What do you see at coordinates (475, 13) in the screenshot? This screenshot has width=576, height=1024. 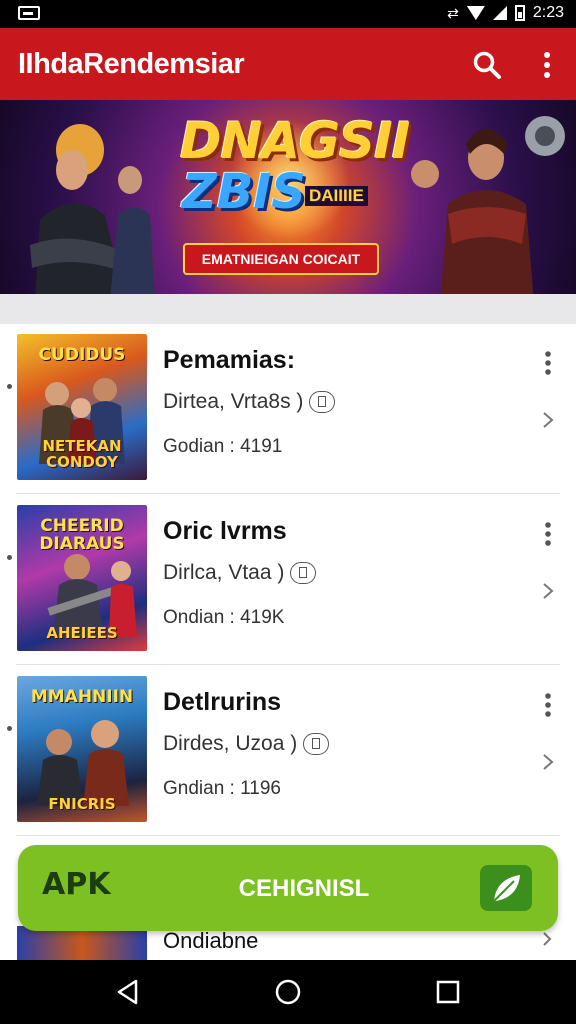 I see `wifi-icon` at bounding box center [475, 13].